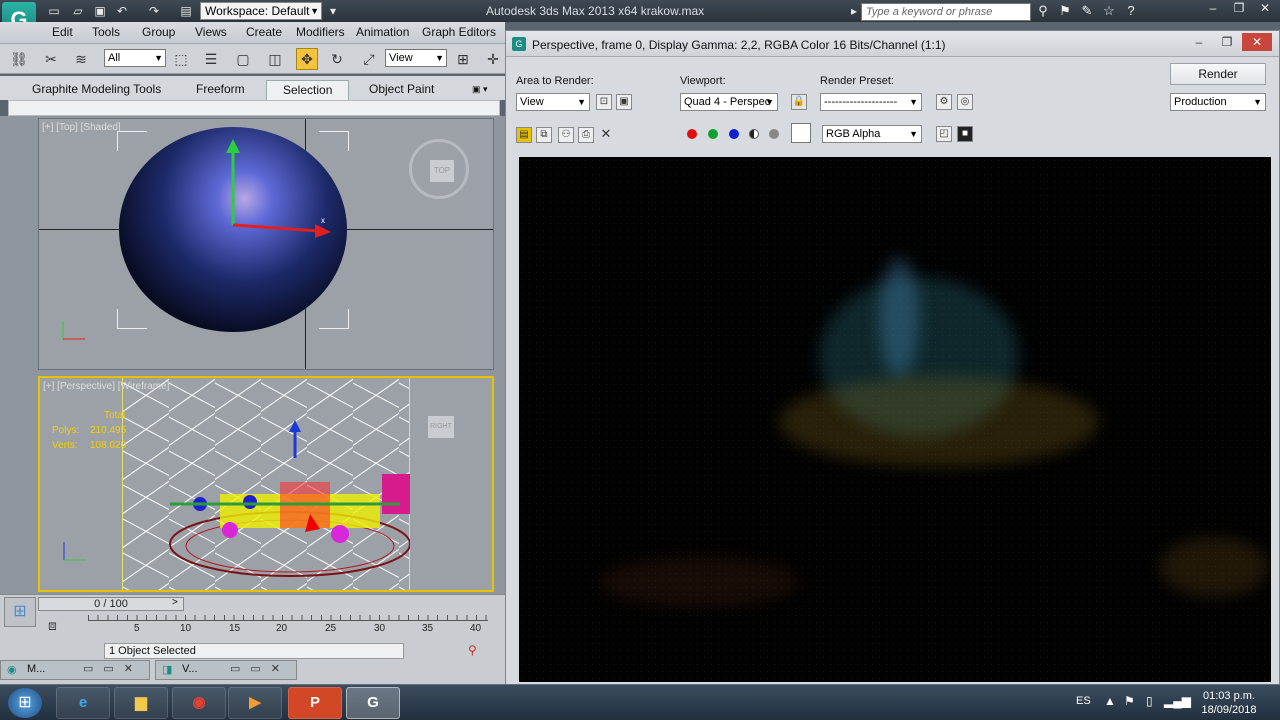  Describe the element at coordinates (81, 59) in the screenshot. I see `bind-space-warp-icon: ≋` at that location.